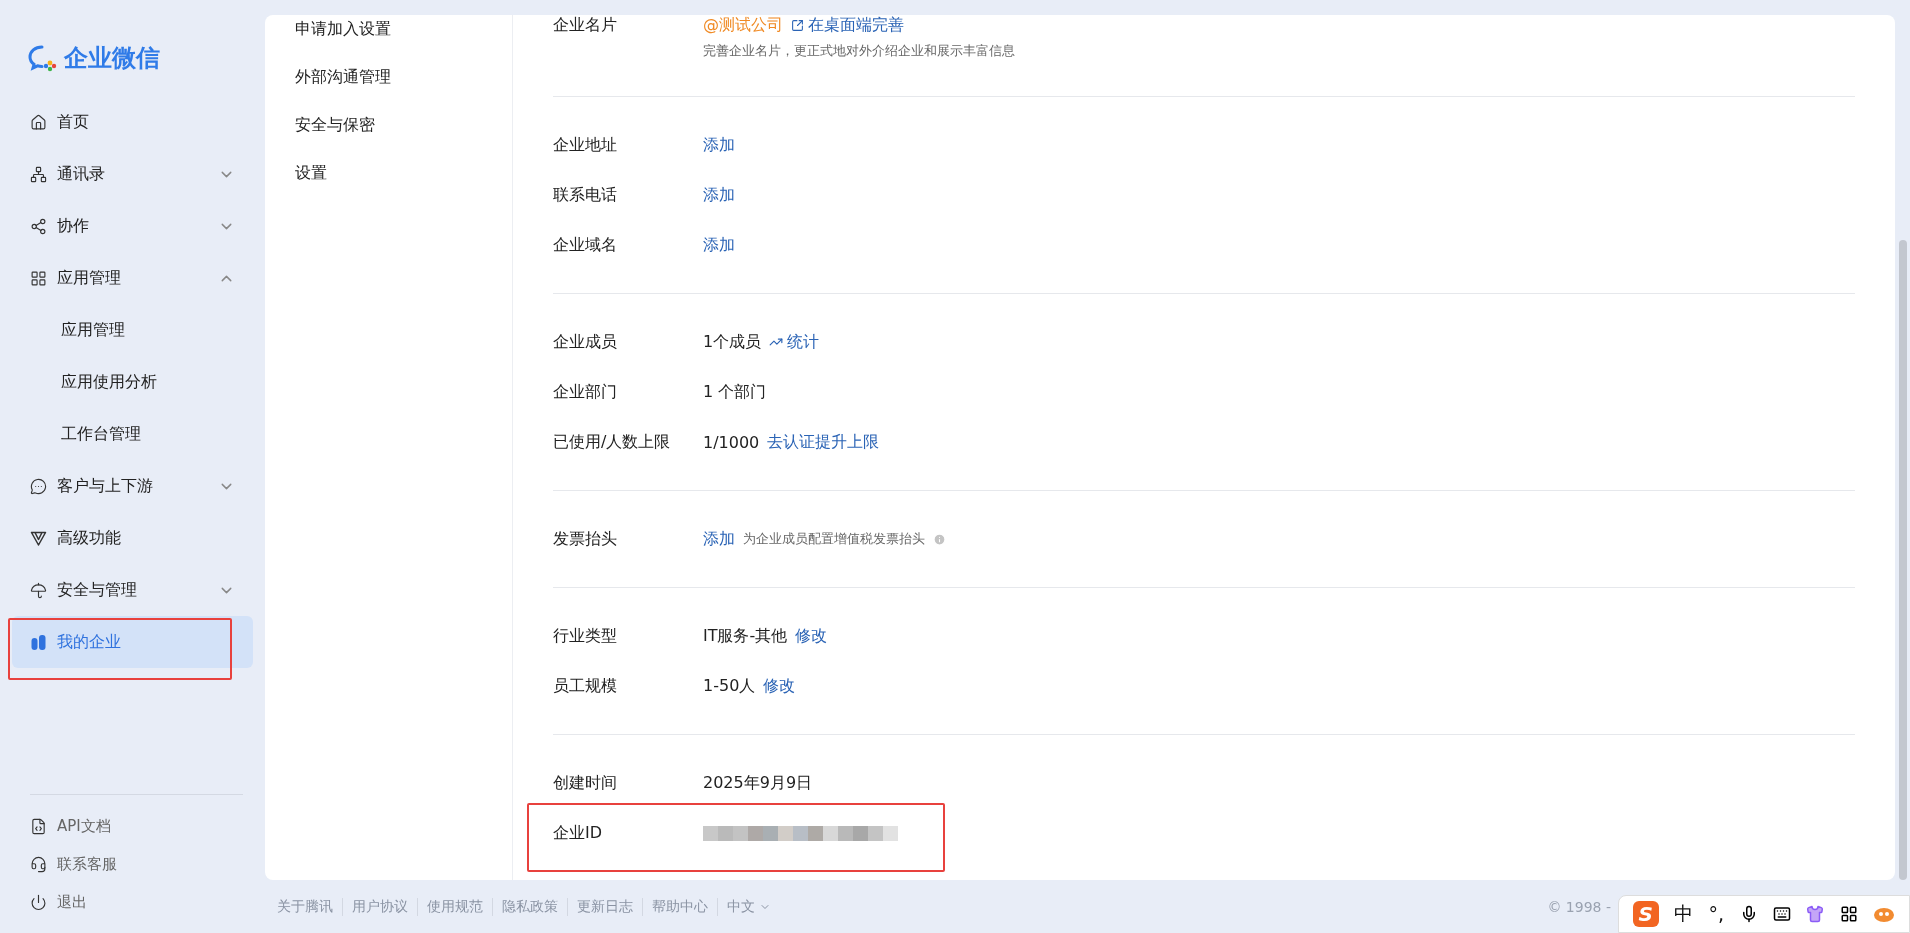 The height and width of the screenshot is (933, 1910). Describe the element at coordinates (585, 25) in the screenshot. I see `field-label: 企业名片` at that location.